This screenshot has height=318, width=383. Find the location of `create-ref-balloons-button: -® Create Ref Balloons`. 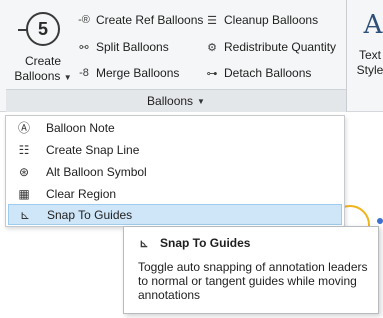

create-ref-balloons-button: -® Create Ref Balloons is located at coordinates (139, 20).